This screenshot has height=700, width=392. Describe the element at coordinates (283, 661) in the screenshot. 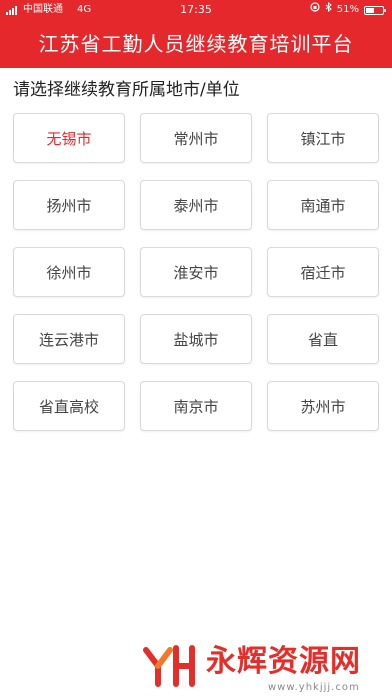

I see `watermark-text: 永辉资源网` at that location.